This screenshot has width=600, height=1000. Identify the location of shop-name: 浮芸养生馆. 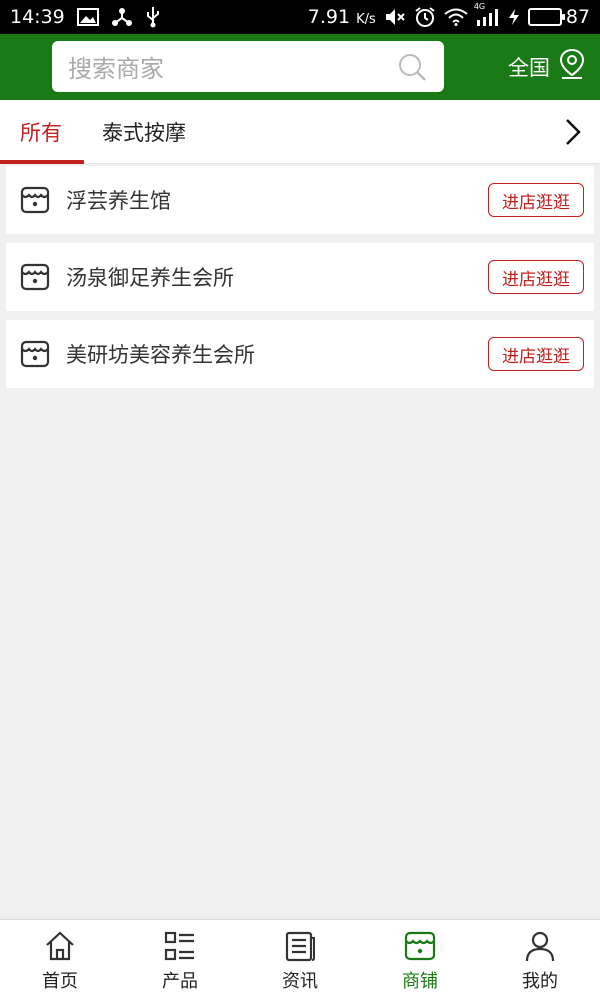
(118, 201).